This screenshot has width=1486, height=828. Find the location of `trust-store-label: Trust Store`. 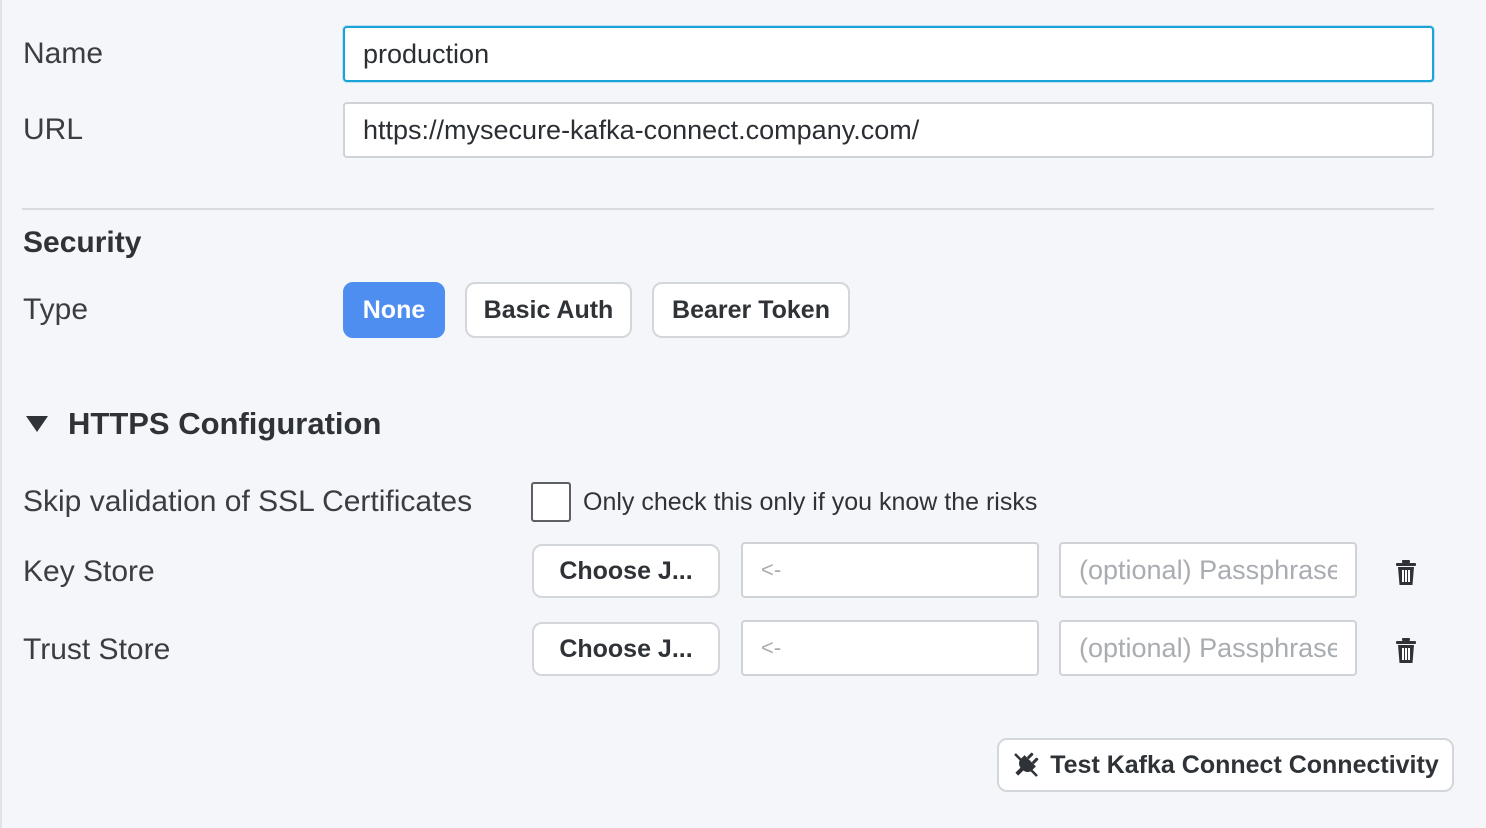

trust-store-label: Trust Store is located at coordinates (97, 649).